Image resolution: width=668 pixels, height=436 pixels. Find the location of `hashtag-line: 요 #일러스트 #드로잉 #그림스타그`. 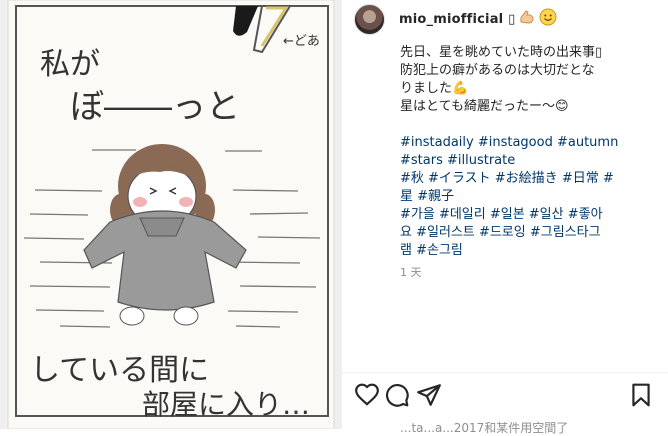

hashtag-line: 요 #일러스트 #드로잉 #그림스타그 is located at coordinates (531, 233).